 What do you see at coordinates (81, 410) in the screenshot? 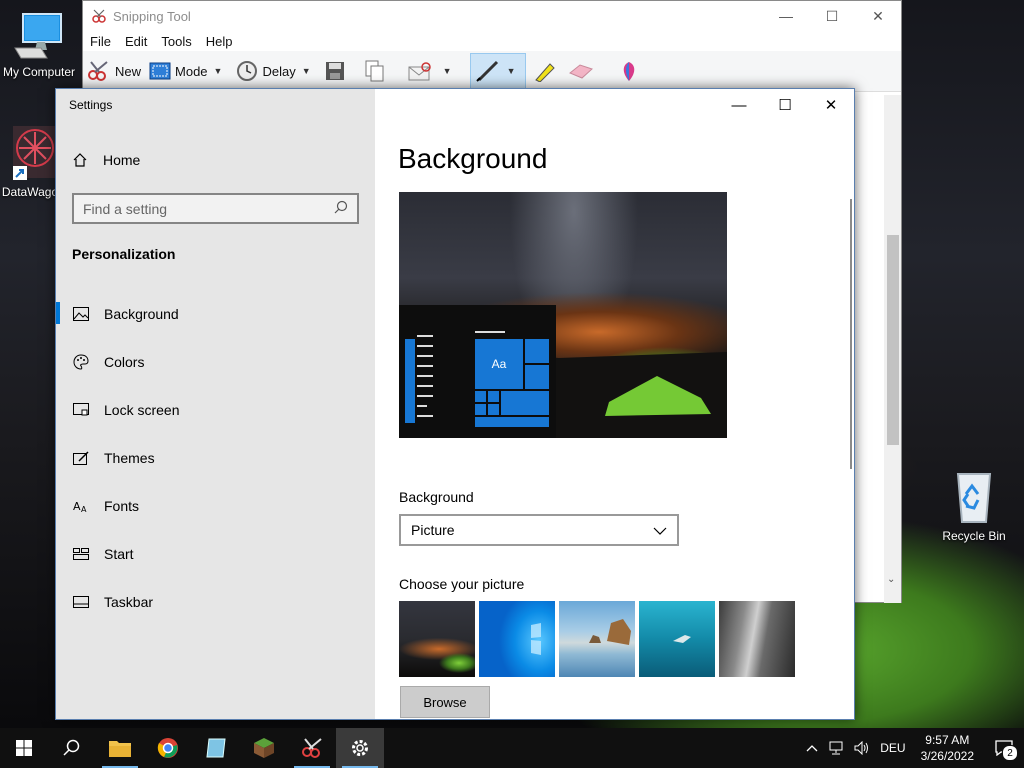
I see `lock-screen-icon` at bounding box center [81, 410].